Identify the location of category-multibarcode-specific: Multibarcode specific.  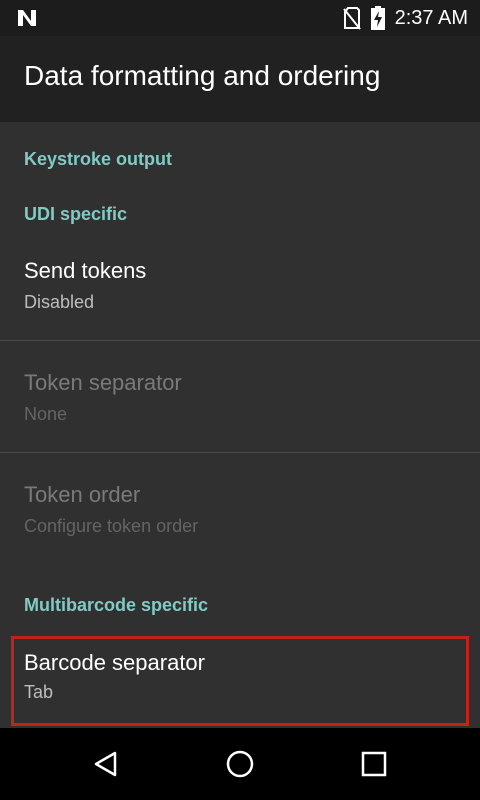
(116, 605).